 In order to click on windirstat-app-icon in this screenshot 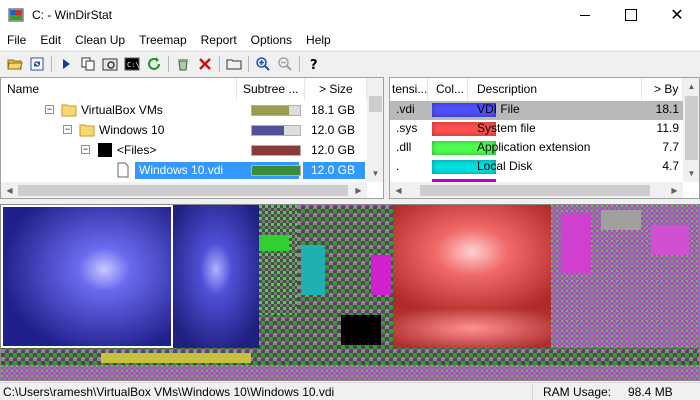, I will do `click(16, 15)`.